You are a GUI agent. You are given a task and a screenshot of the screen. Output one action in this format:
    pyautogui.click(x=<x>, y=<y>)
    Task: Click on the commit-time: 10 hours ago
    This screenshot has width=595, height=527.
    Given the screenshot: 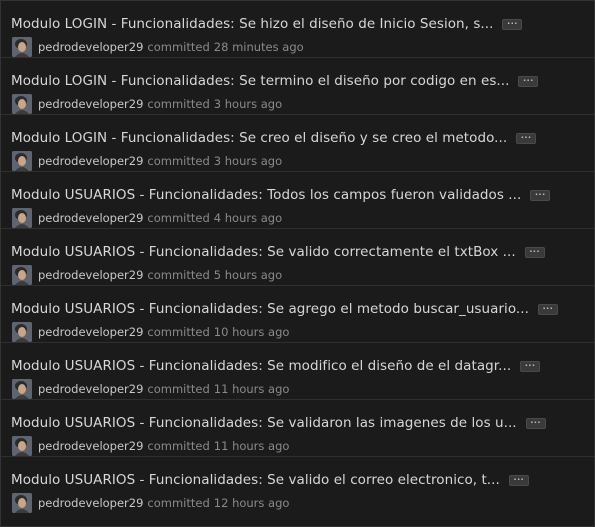 What is the action you would take?
    pyautogui.click(x=251, y=332)
    